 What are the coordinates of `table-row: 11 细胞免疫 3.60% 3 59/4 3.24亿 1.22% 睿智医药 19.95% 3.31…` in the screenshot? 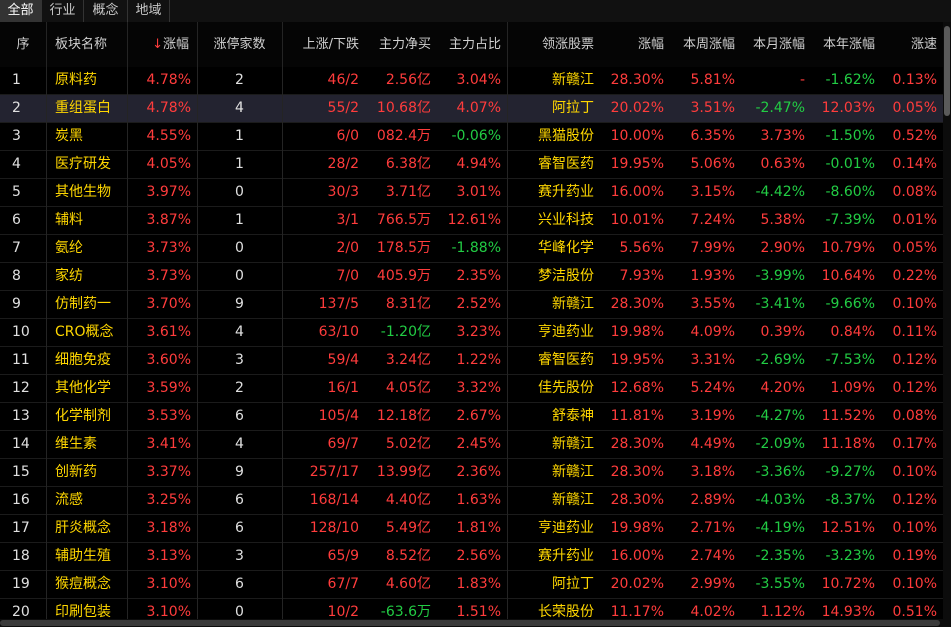 It's located at (471, 361).